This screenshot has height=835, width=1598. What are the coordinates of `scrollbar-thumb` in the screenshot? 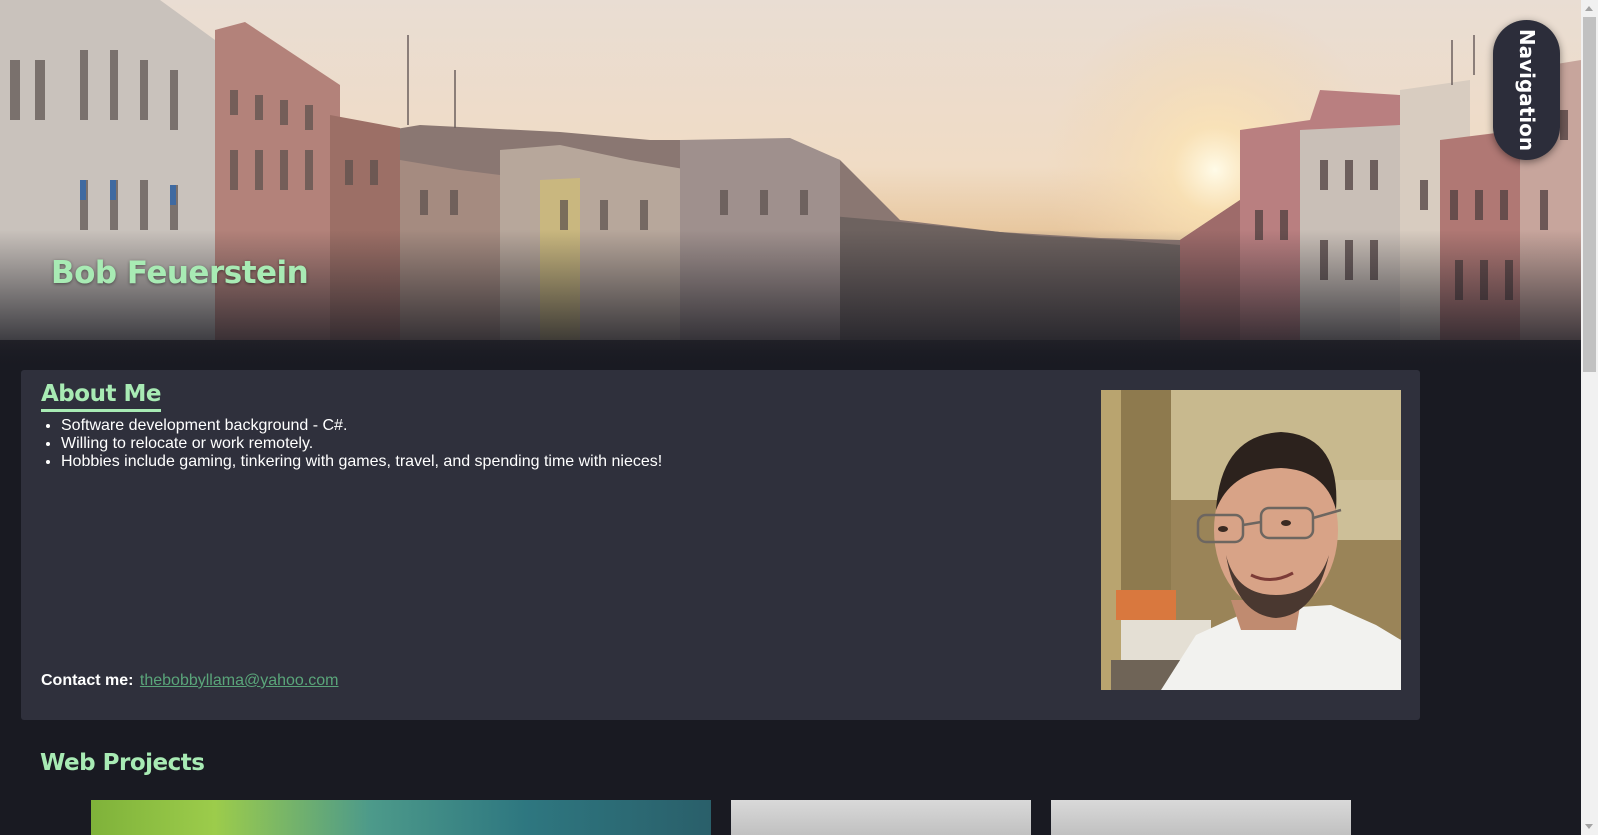 It's located at (1589, 194).